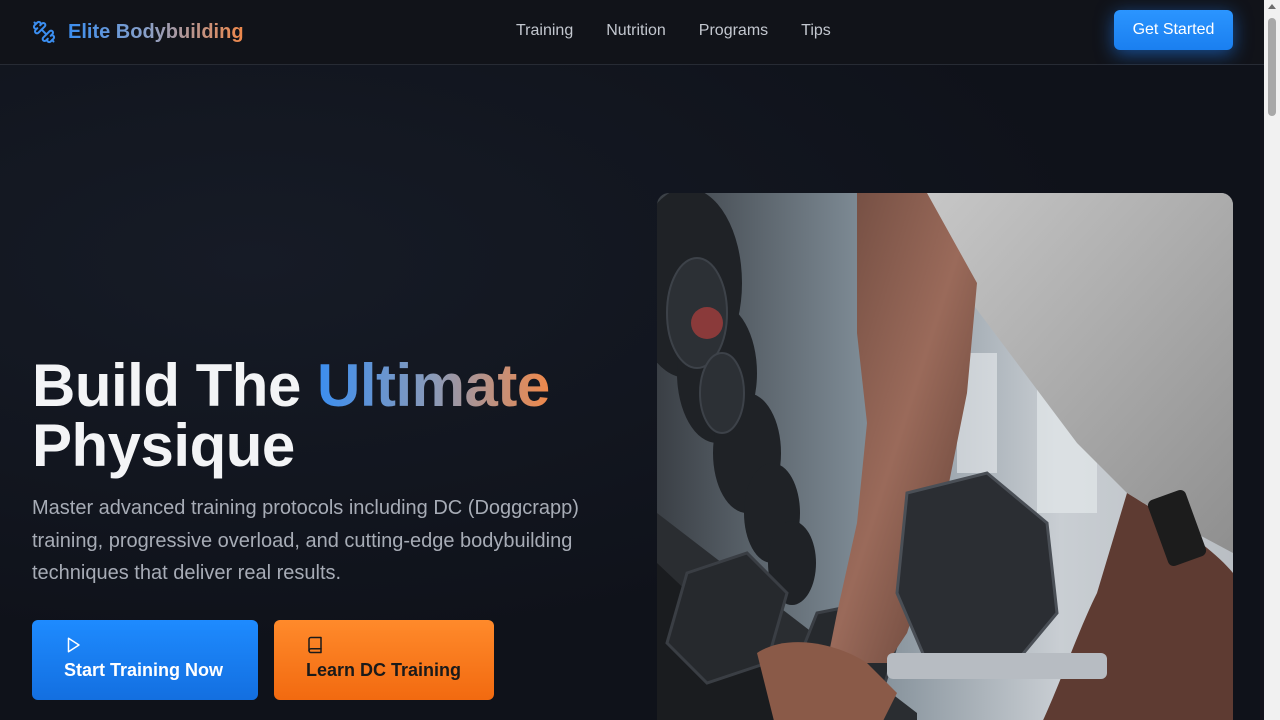 This screenshot has height=720, width=1280. What do you see at coordinates (156, 31) in the screenshot?
I see `brand-name: Elite Bodybuilding` at bounding box center [156, 31].